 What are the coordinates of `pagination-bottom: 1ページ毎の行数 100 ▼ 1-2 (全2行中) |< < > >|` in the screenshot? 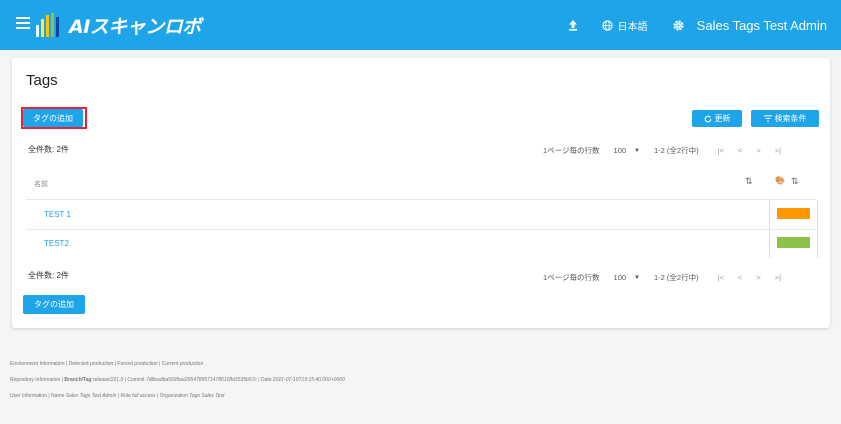 It's located at (665, 277).